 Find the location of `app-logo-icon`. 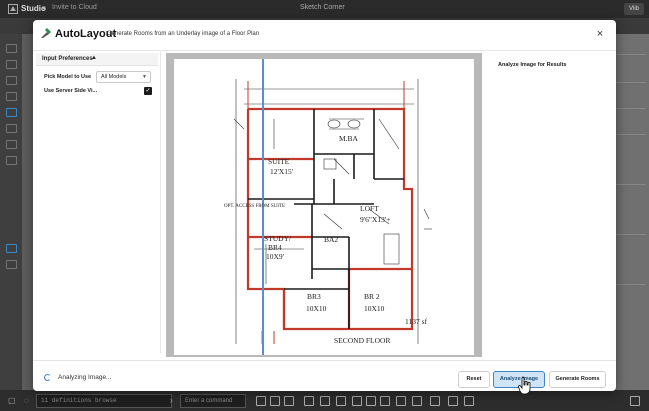

app-logo-icon is located at coordinates (13, 9).